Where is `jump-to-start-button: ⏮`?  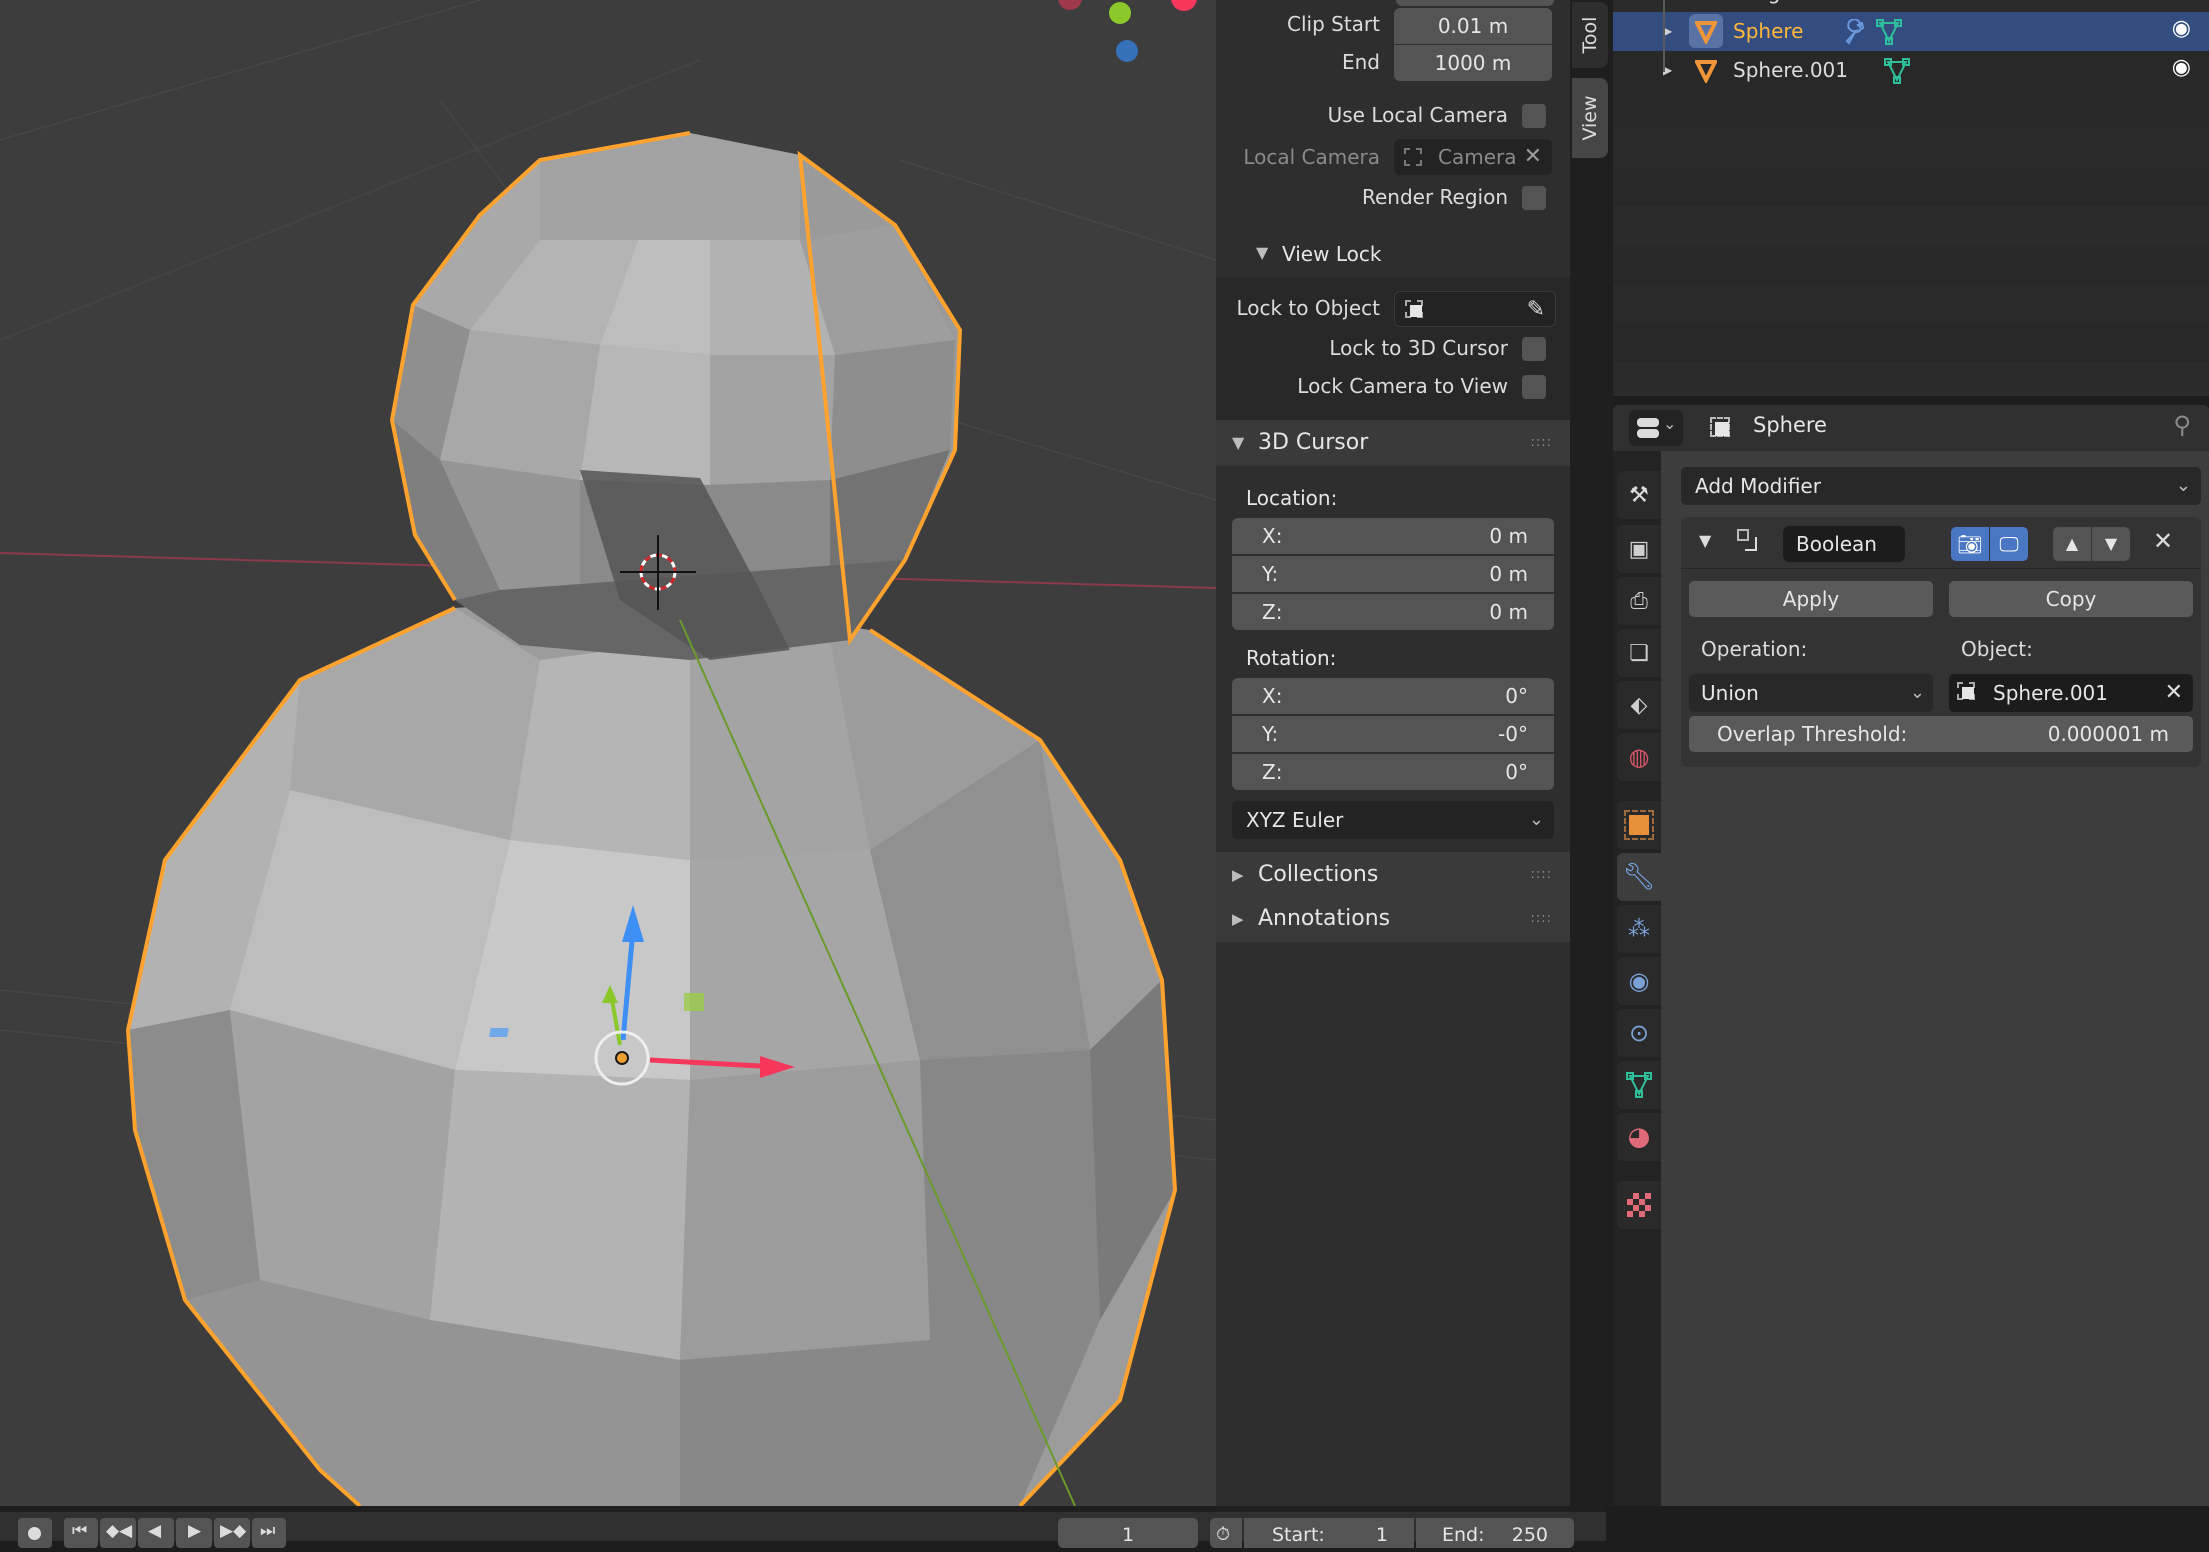 jump-to-start-button: ⏮ is located at coordinates (81, 1533).